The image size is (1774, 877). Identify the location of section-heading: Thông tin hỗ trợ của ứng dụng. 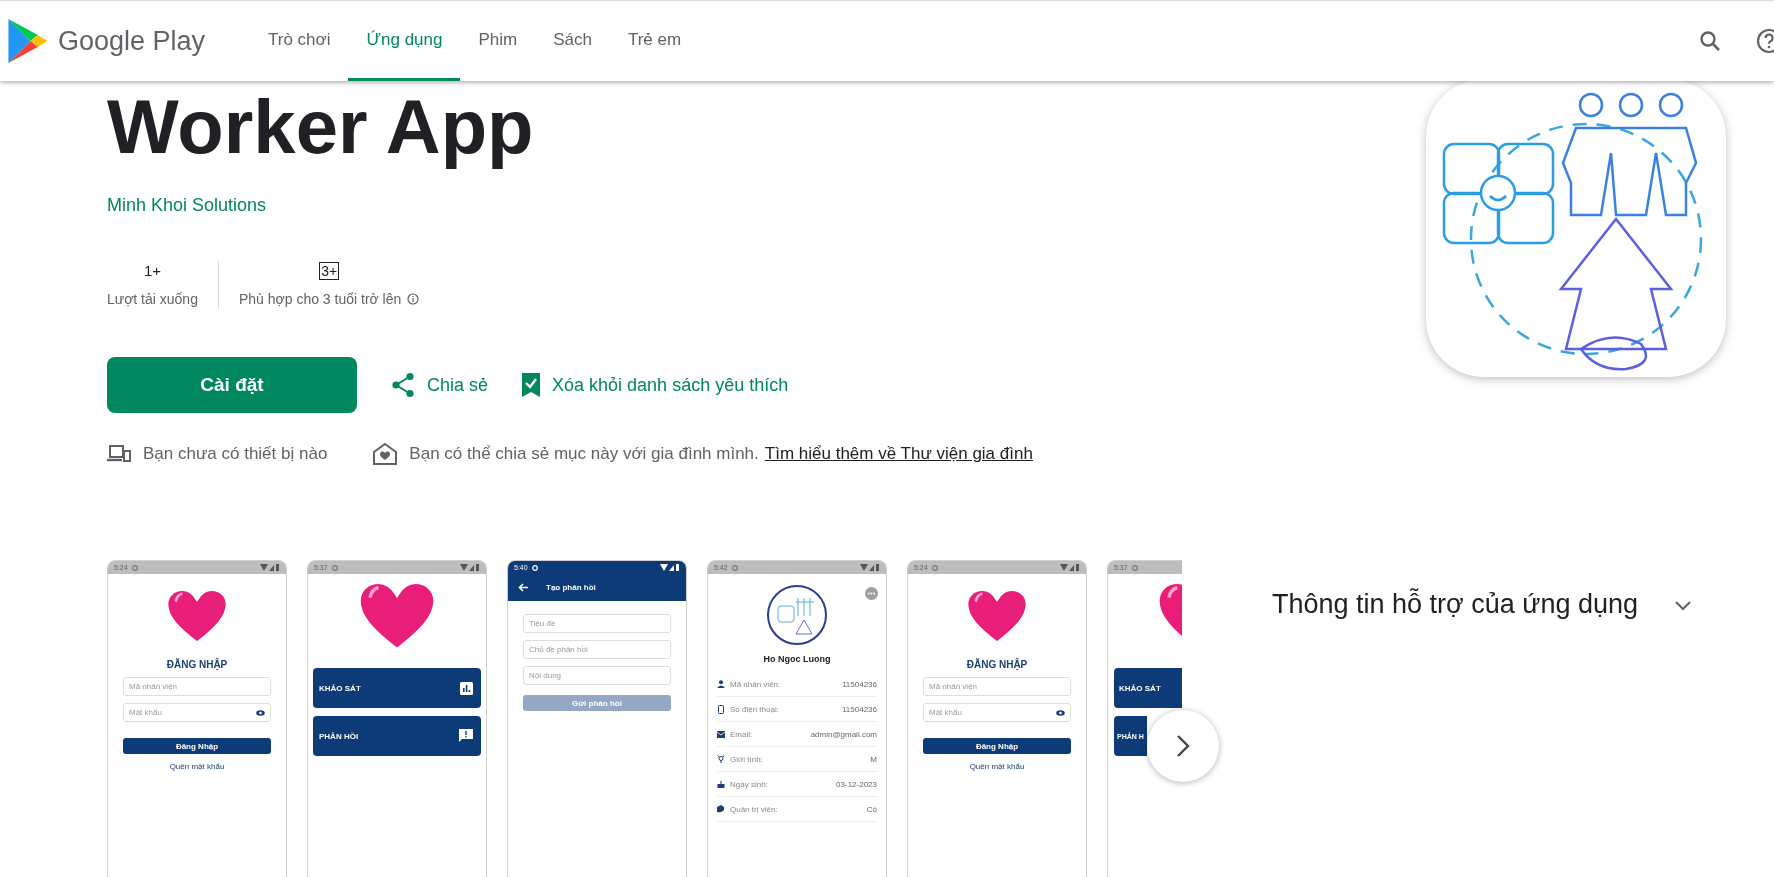
(1455, 604).